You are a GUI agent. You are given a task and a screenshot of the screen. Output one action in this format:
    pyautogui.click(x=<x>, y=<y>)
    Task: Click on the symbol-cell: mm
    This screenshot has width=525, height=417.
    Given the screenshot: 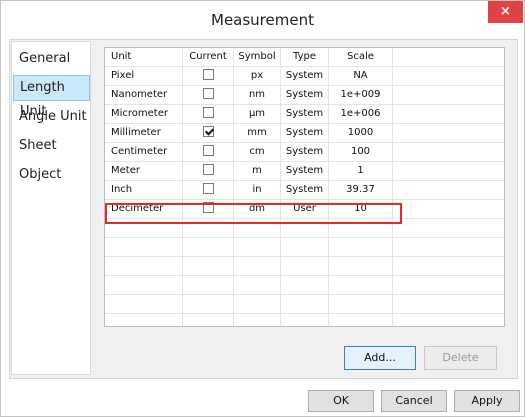 What is the action you would take?
    pyautogui.click(x=257, y=133)
    